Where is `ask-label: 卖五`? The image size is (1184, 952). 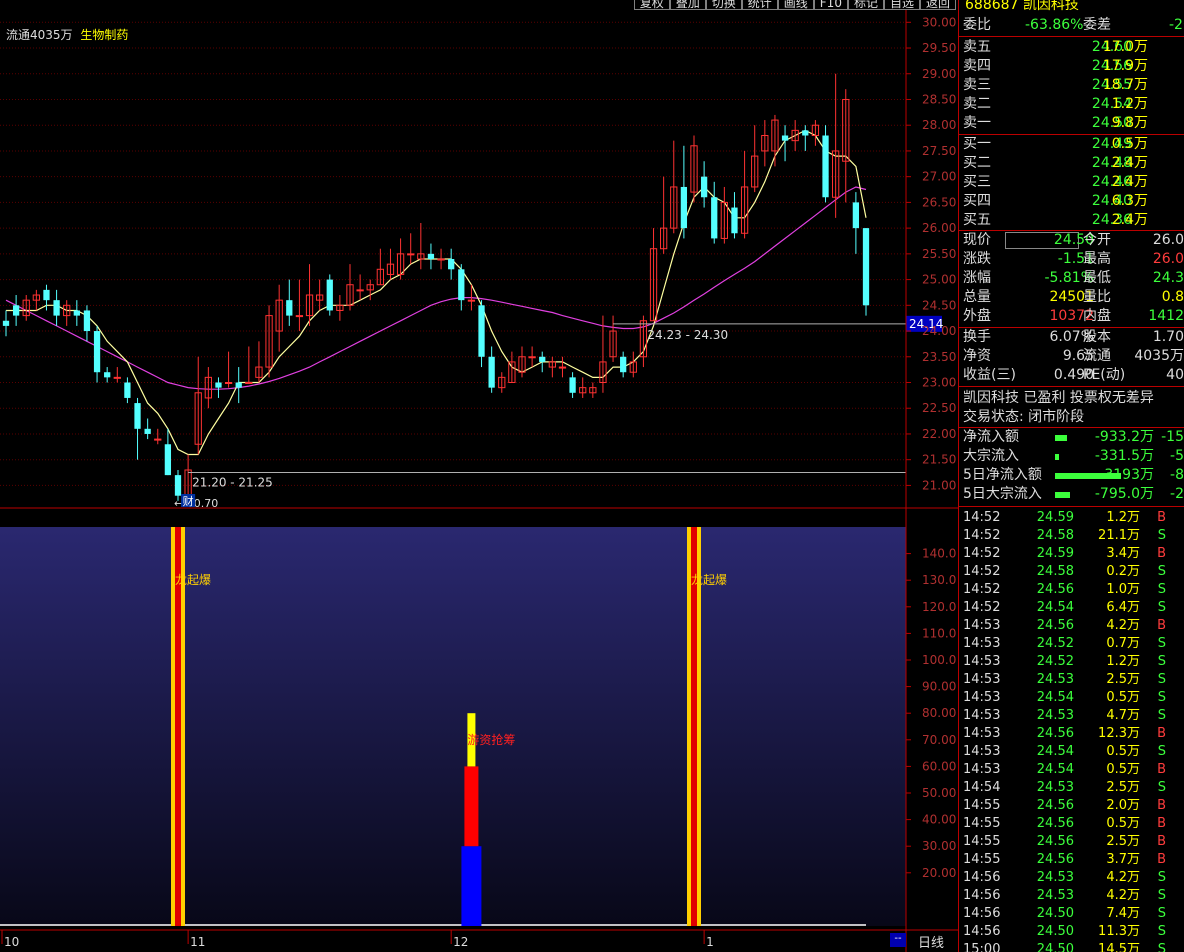 ask-label: 卖五 is located at coordinates (977, 47).